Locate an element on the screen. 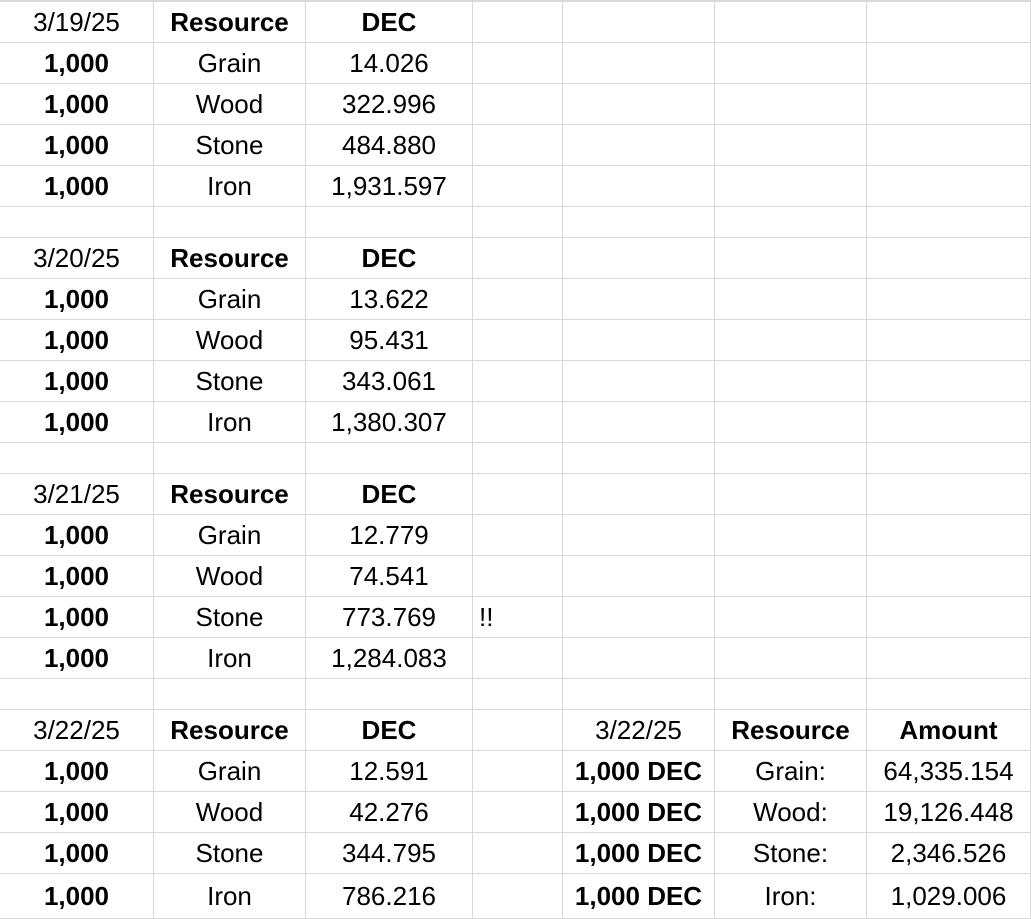 The image size is (1031, 919). dec-value-cell: 786.216 is located at coordinates (389, 896).